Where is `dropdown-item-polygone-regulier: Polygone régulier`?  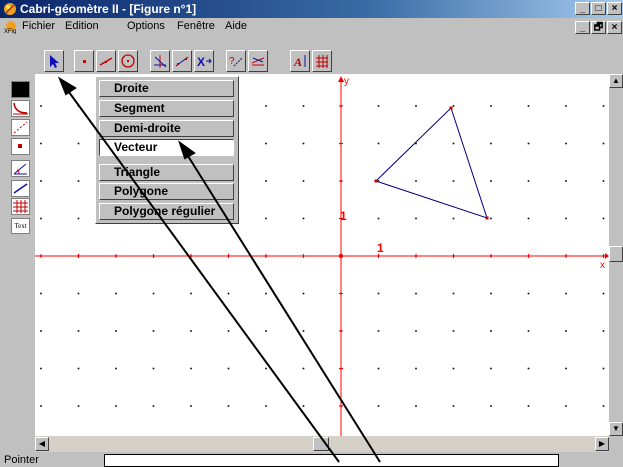
dropdown-item-polygone-regulier: Polygone régulier is located at coordinates (166, 211).